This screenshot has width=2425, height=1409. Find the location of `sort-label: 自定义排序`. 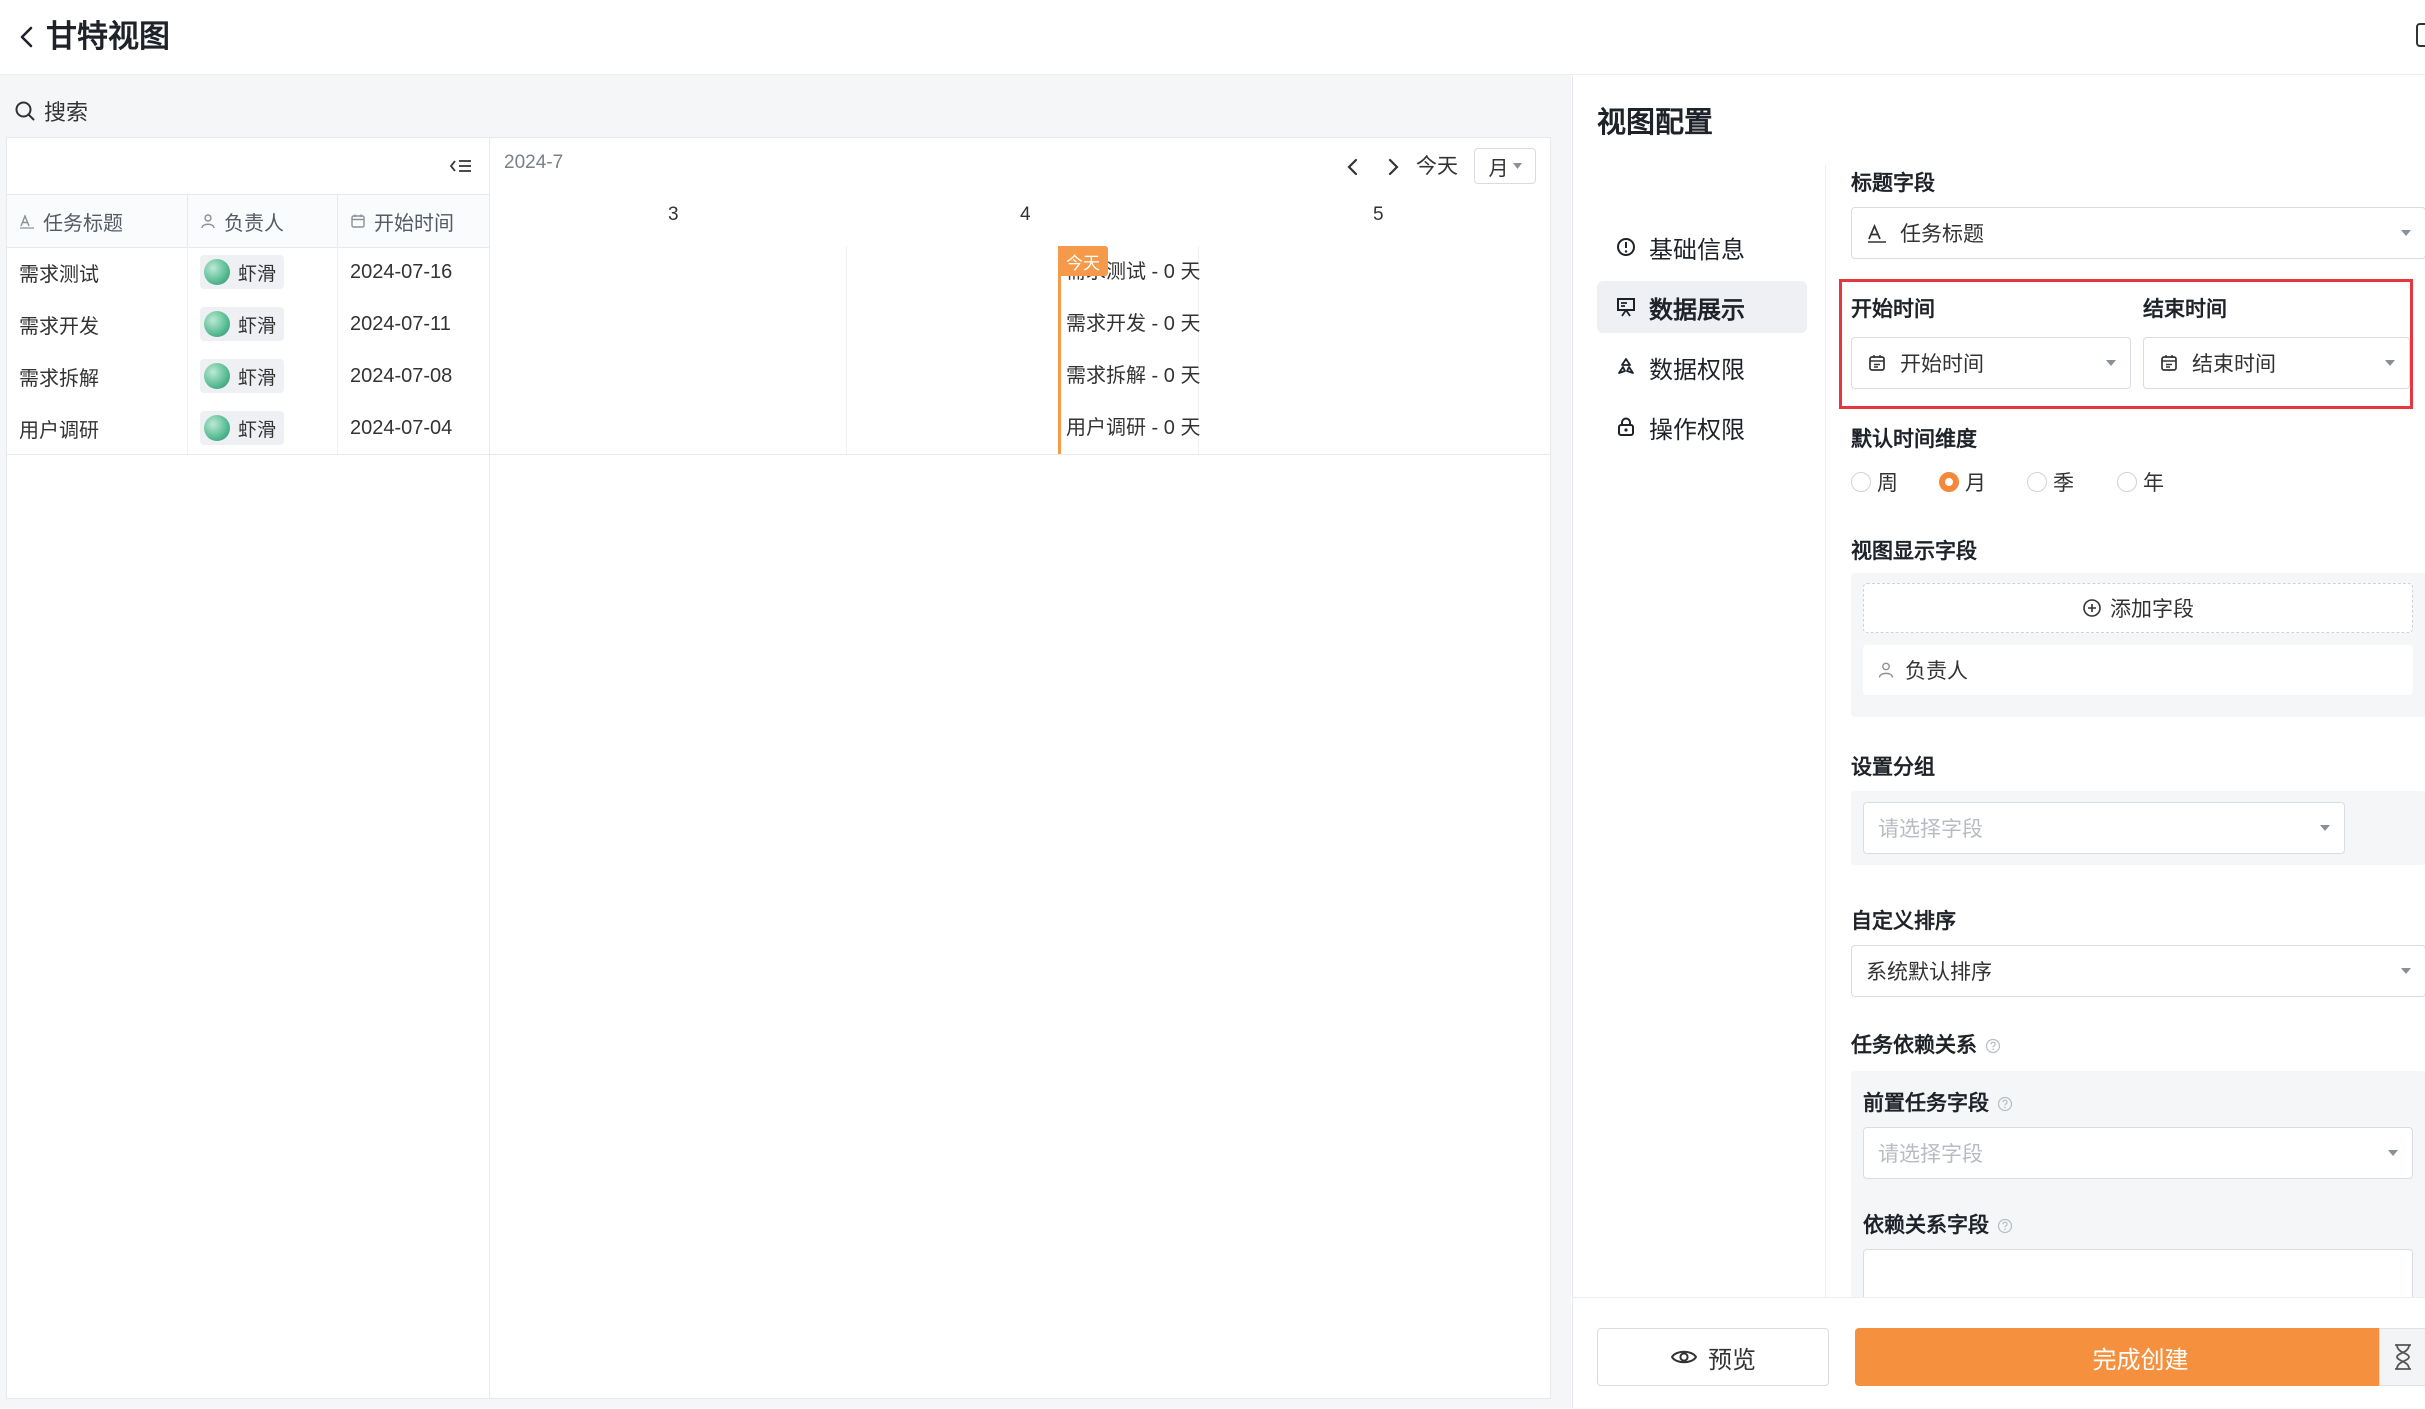

sort-label: 自定义排序 is located at coordinates (1903, 921).